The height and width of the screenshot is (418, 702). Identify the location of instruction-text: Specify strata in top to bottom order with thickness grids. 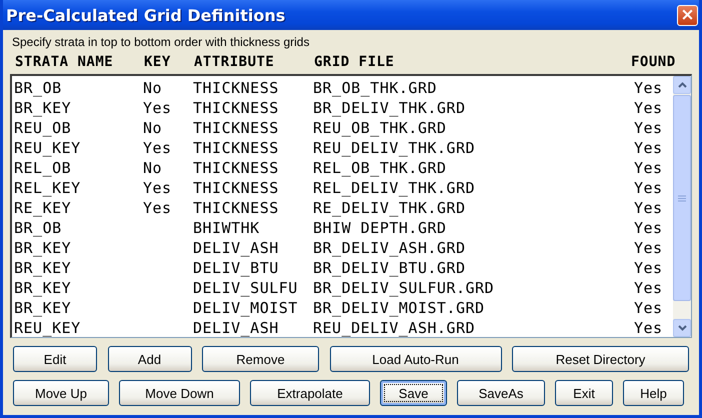
(160, 42).